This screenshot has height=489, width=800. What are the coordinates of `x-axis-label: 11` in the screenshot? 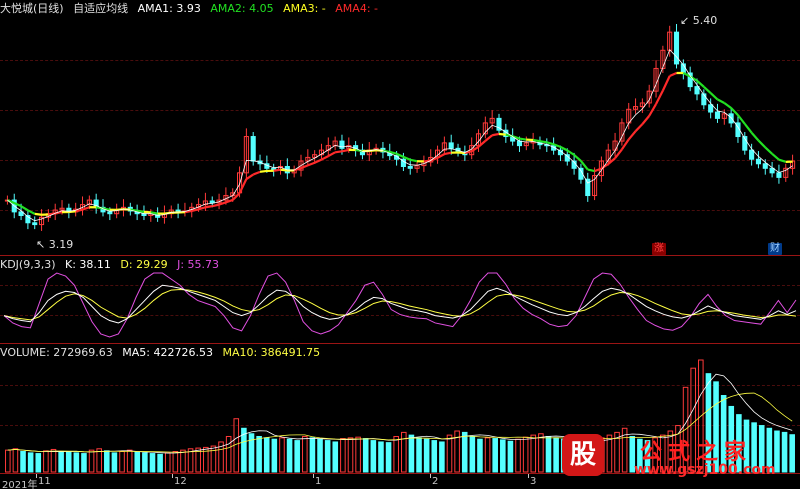 It's located at (44, 481).